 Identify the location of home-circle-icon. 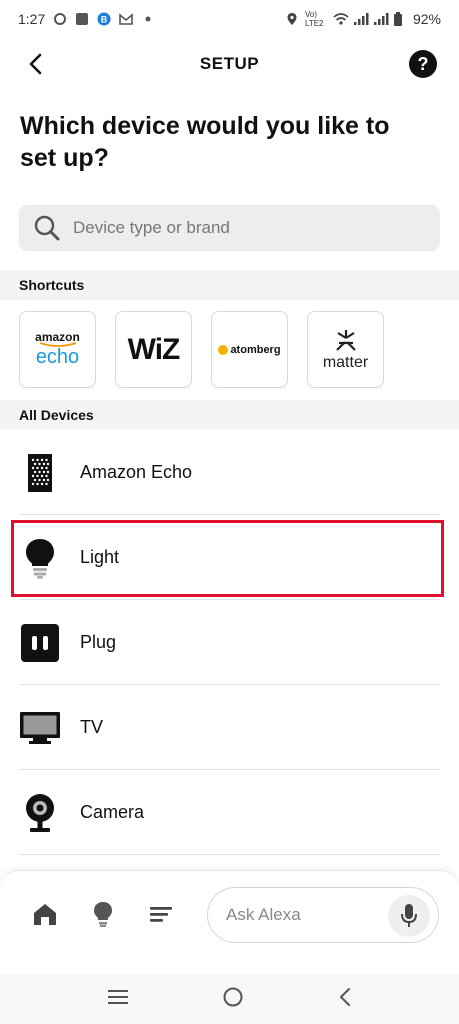
(232, 996).